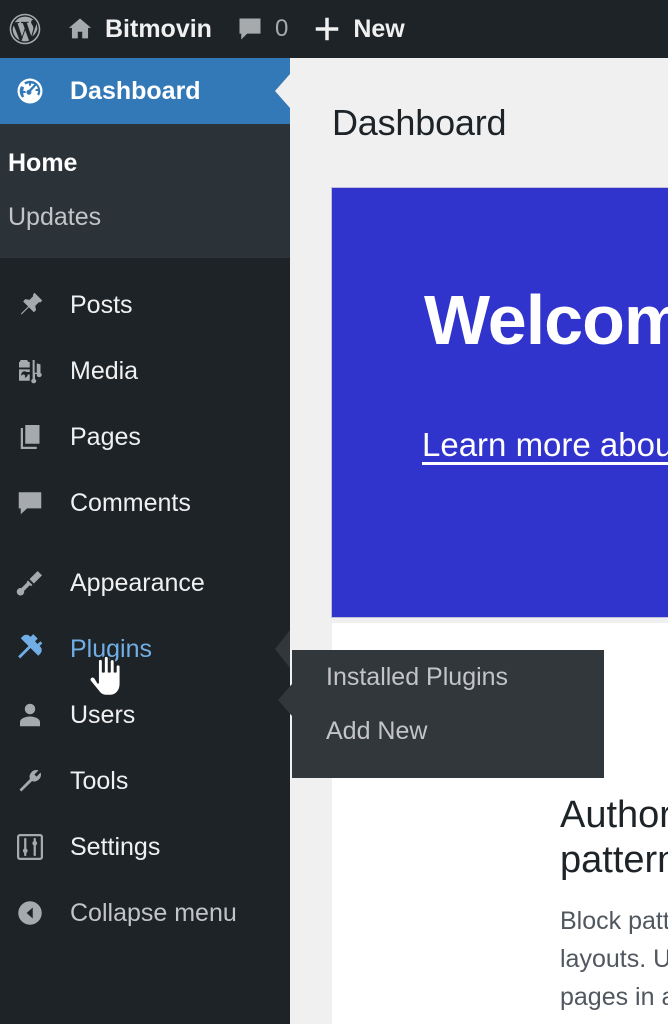  I want to click on flyout-arrow-icon, so click(285, 700).